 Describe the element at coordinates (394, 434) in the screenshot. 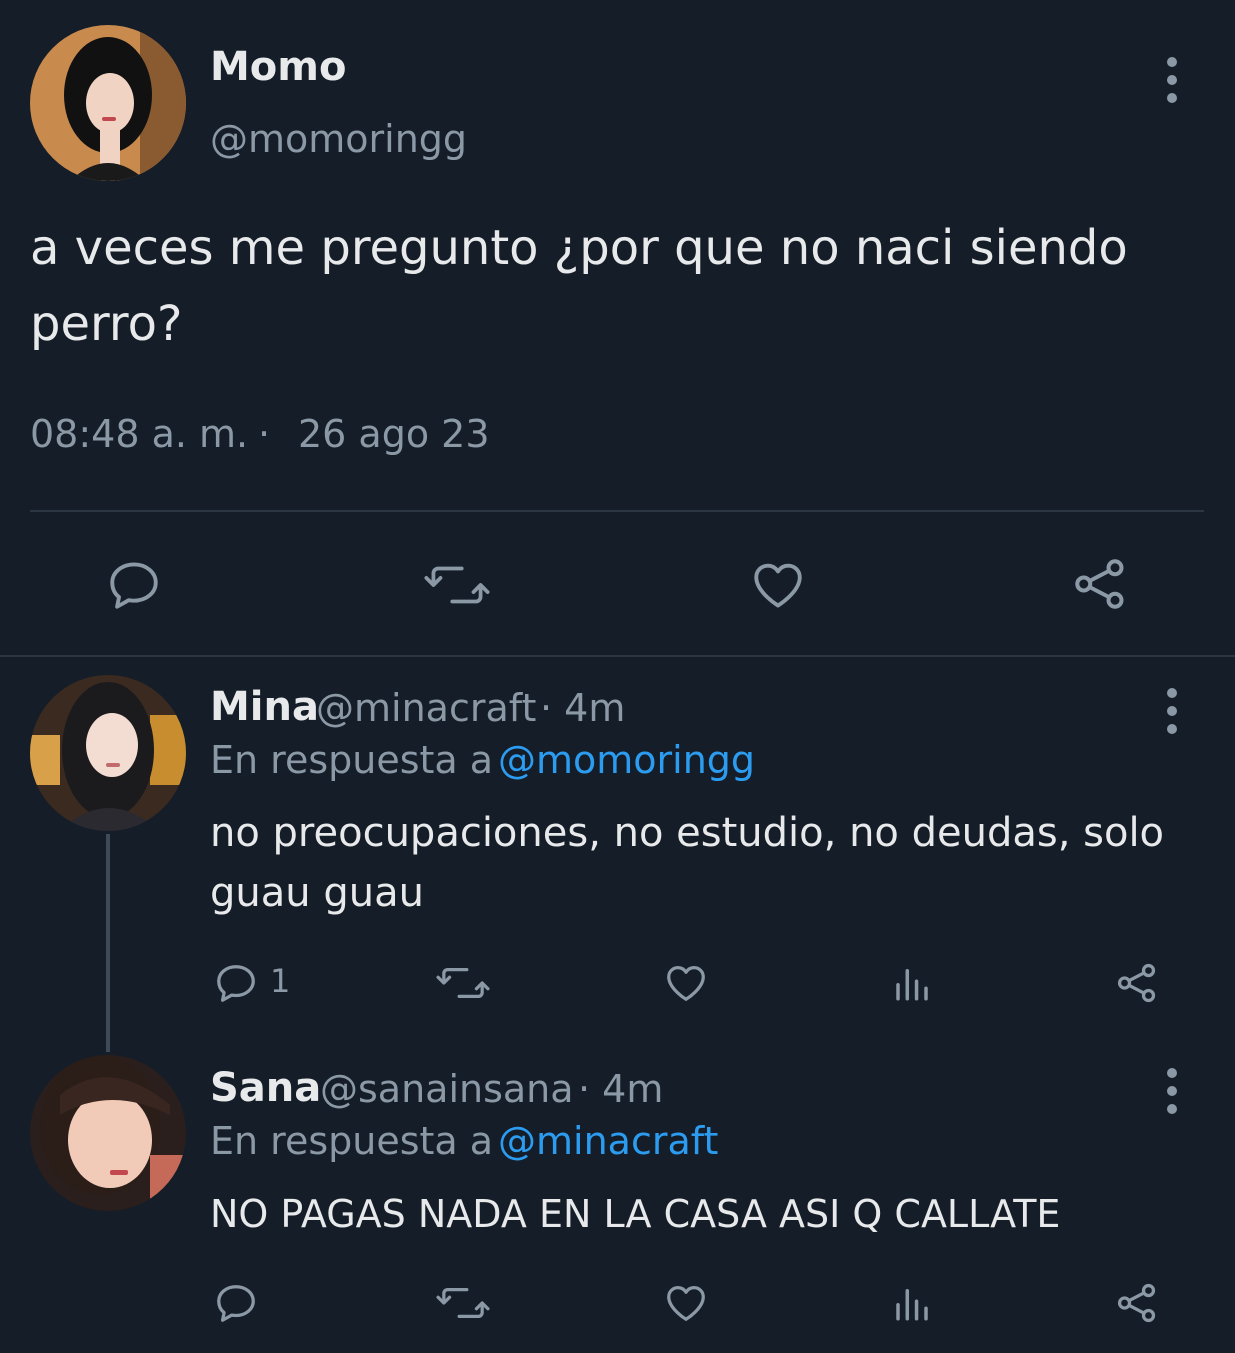

I see `tweet-date: 26 ago 23` at that location.